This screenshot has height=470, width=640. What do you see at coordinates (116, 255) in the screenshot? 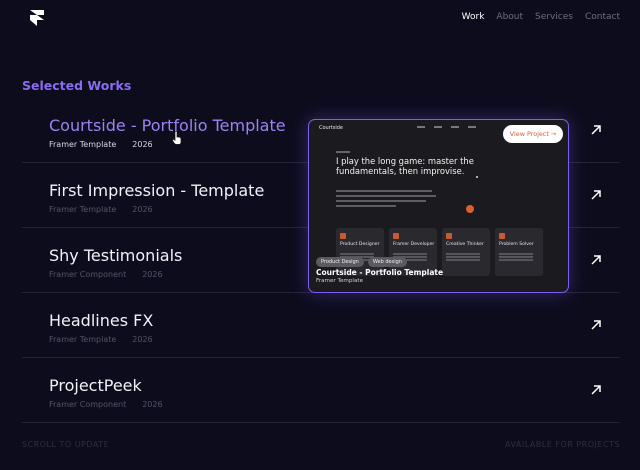
I see `work-title: Shy Testimonials` at bounding box center [116, 255].